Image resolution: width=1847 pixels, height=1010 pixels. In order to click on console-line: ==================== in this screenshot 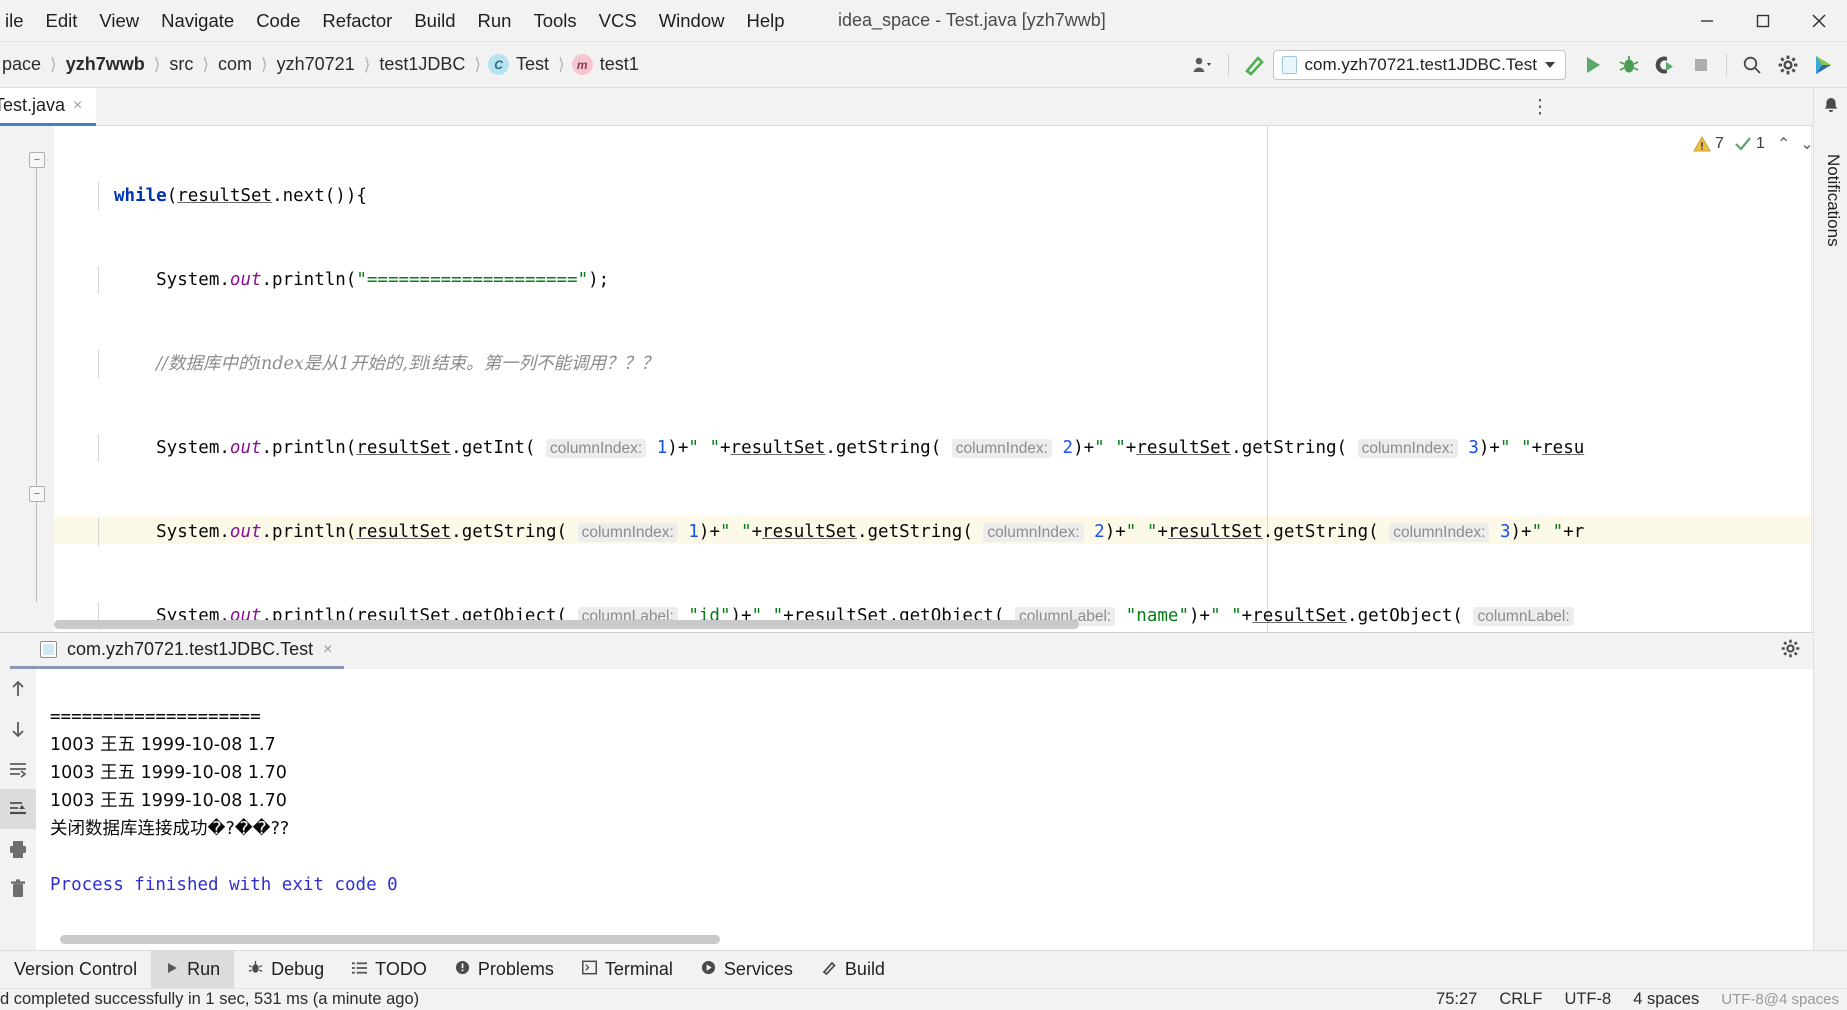, I will do `click(155, 717)`.